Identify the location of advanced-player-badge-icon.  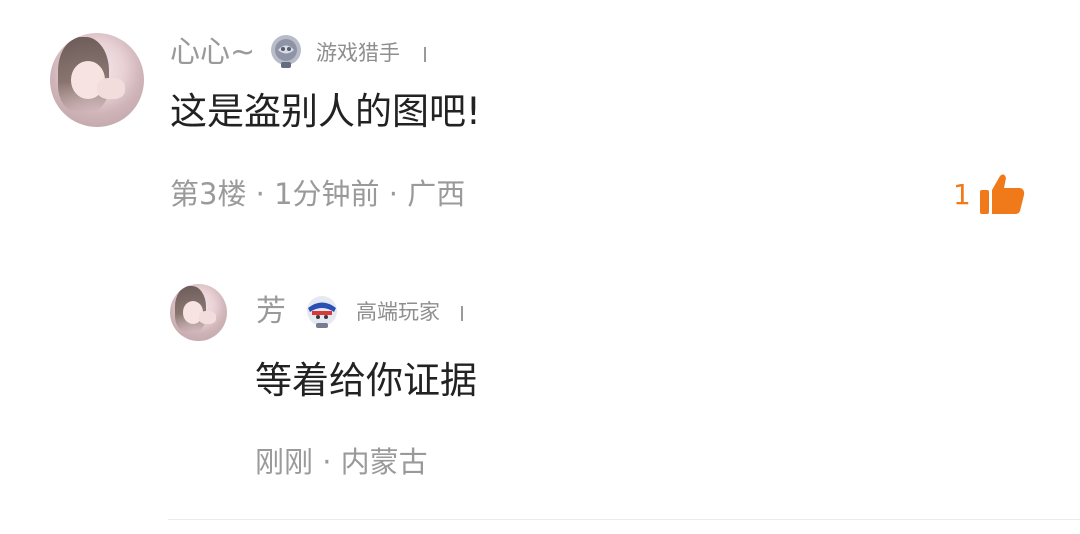
(322, 312).